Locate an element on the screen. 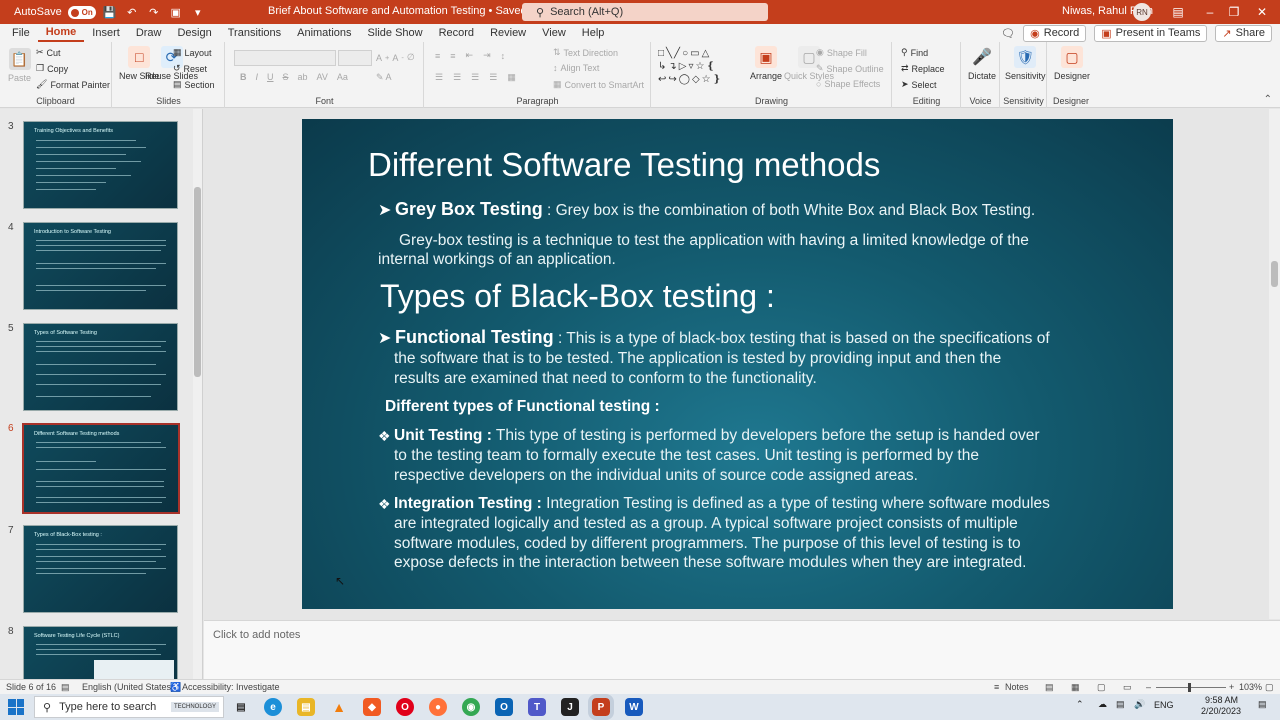 This screenshot has width=1280, height=720. edge-icon: e is located at coordinates (273, 707).